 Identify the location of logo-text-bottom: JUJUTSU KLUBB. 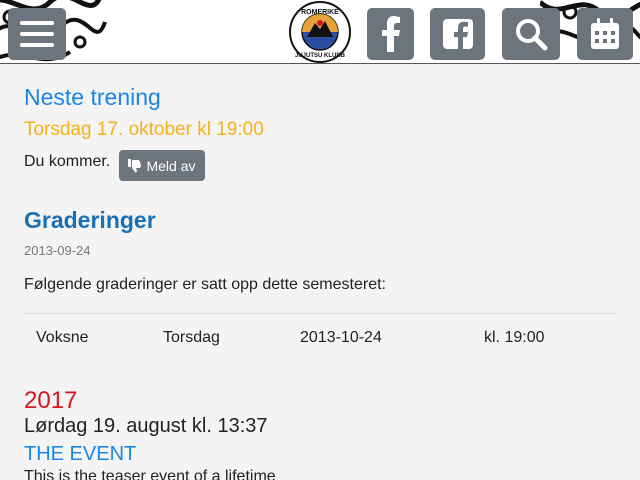
(320, 56).